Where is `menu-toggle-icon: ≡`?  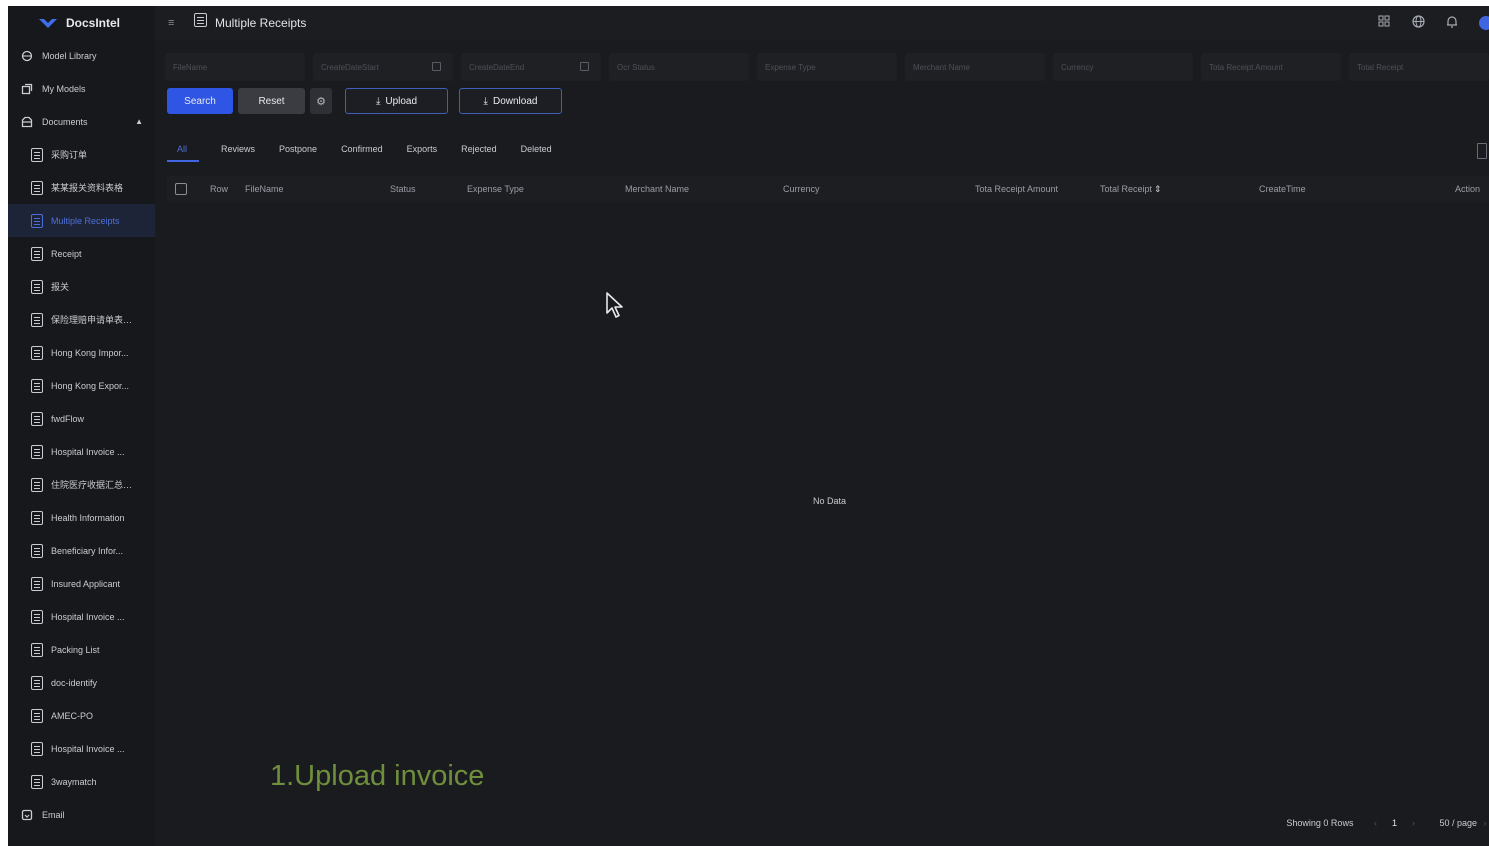
menu-toggle-icon: ≡ is located at coordinates (175, 23).